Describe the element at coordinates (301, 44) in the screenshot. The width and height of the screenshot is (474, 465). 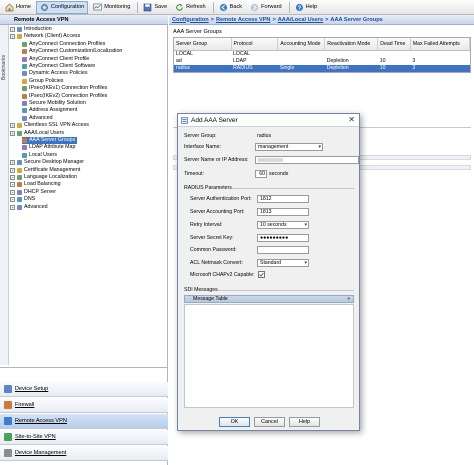
I see `column-header: Accounting Mode` at that location.